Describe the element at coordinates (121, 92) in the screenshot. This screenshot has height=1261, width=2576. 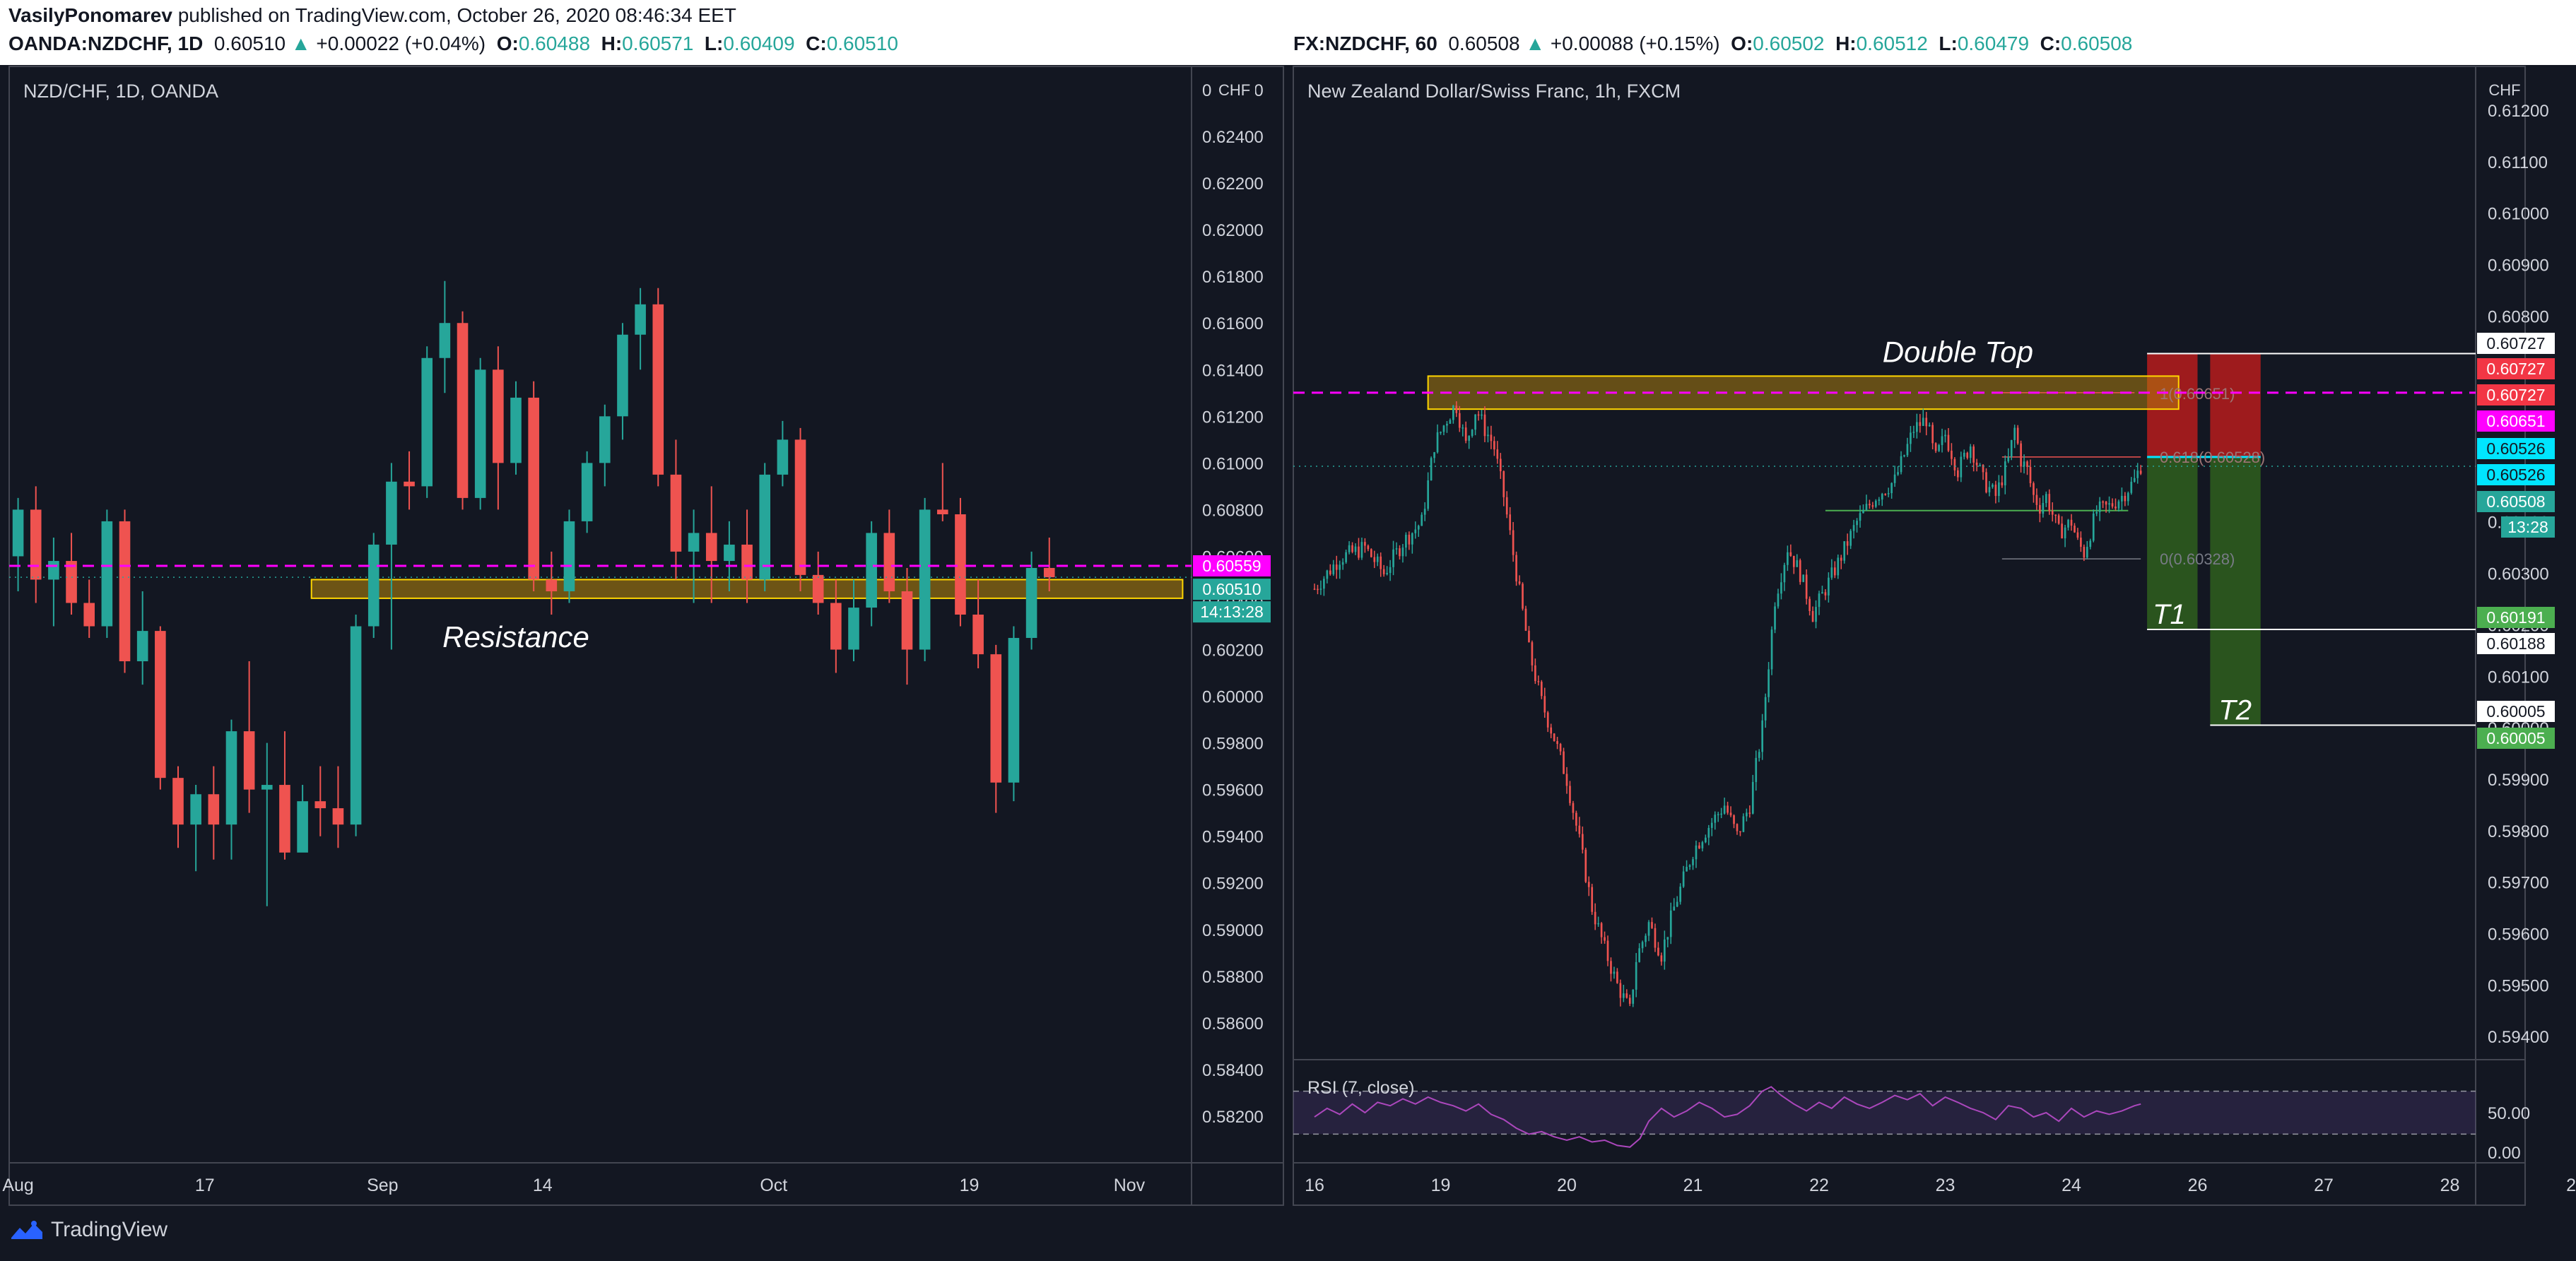
I see `left-chart-title: NZD/CHF, 1D, OANDA` at that location.